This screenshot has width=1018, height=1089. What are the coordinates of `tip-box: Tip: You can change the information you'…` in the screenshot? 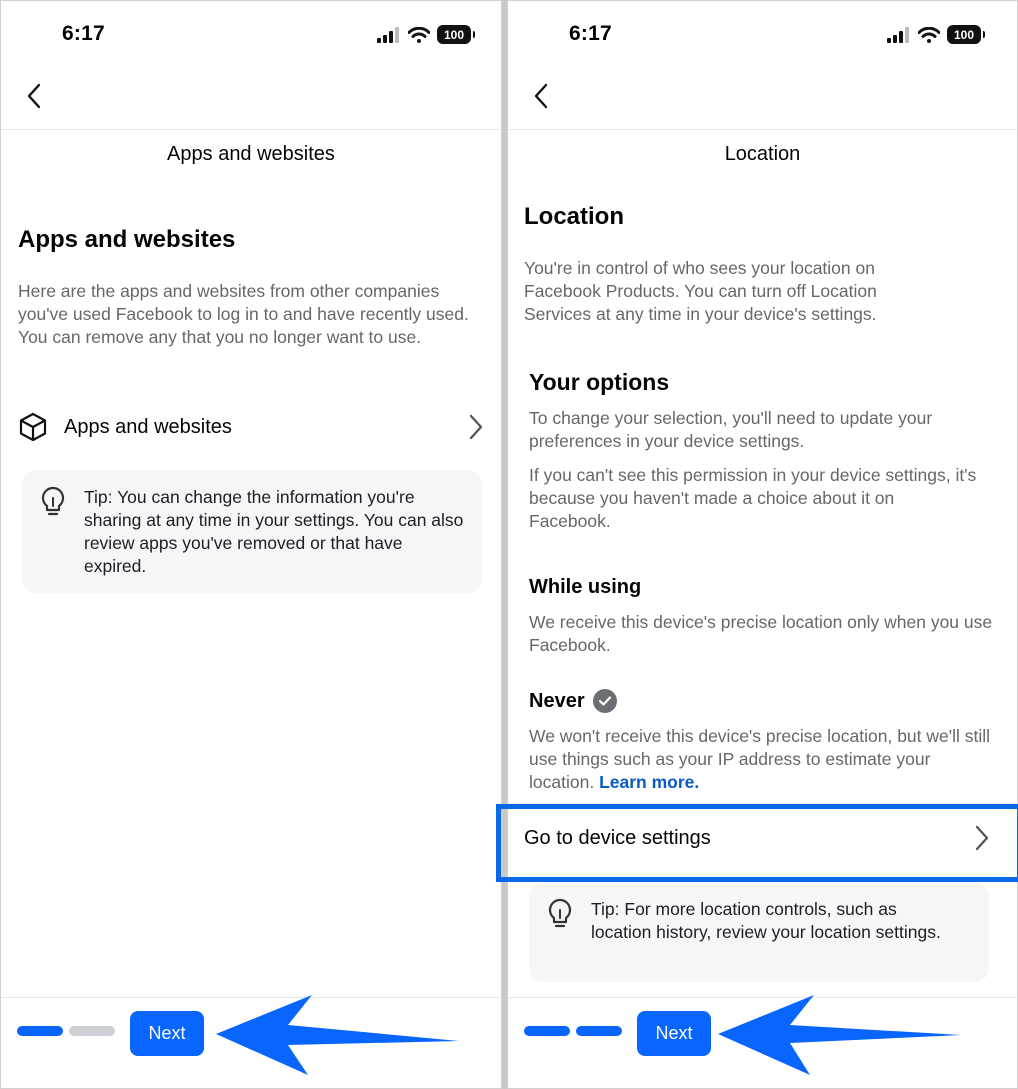 It's located at (252, 531).